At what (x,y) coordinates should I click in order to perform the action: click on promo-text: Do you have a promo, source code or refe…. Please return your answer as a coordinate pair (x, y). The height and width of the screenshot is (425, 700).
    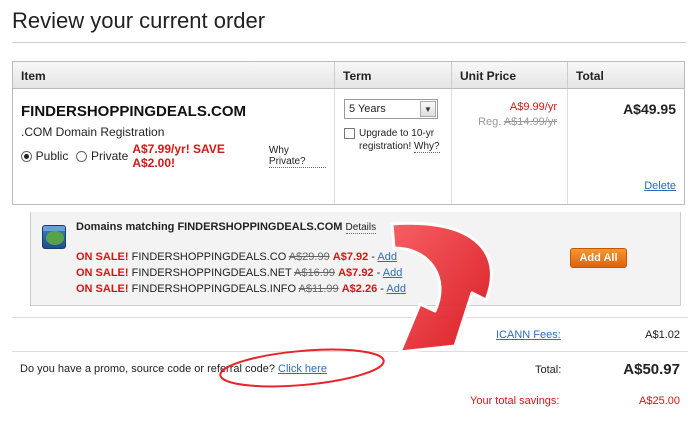
    Looking at the image, I should click on (147, 369).